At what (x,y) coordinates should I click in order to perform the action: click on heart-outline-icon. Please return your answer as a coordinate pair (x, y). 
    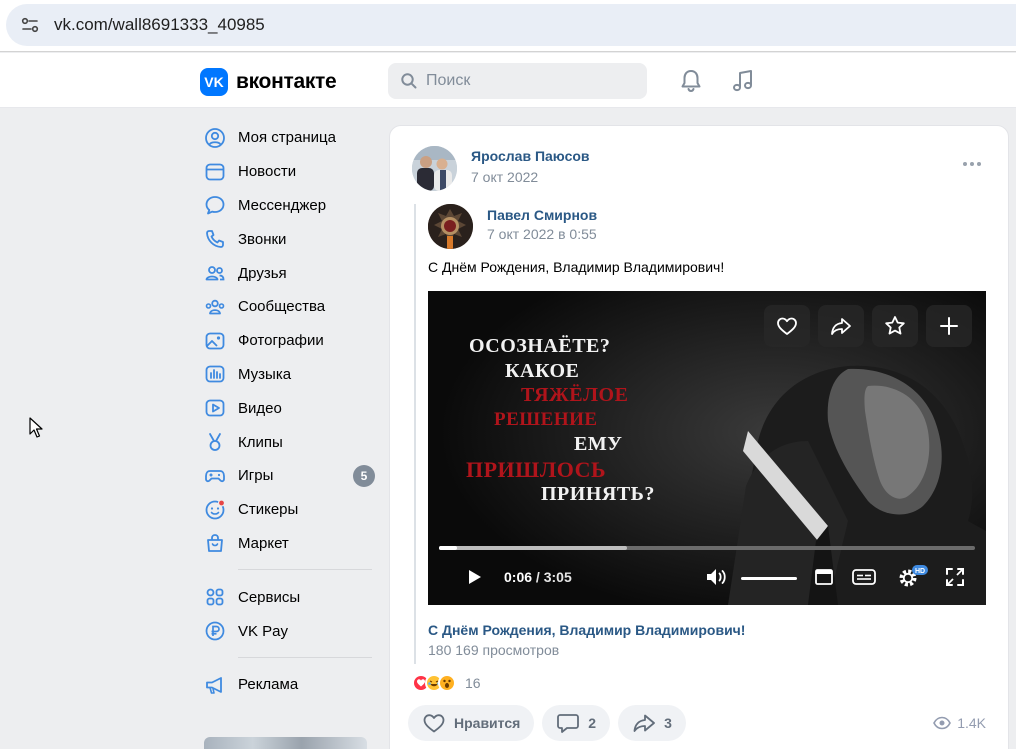
    Looking at the image, I should click on (434, 723).